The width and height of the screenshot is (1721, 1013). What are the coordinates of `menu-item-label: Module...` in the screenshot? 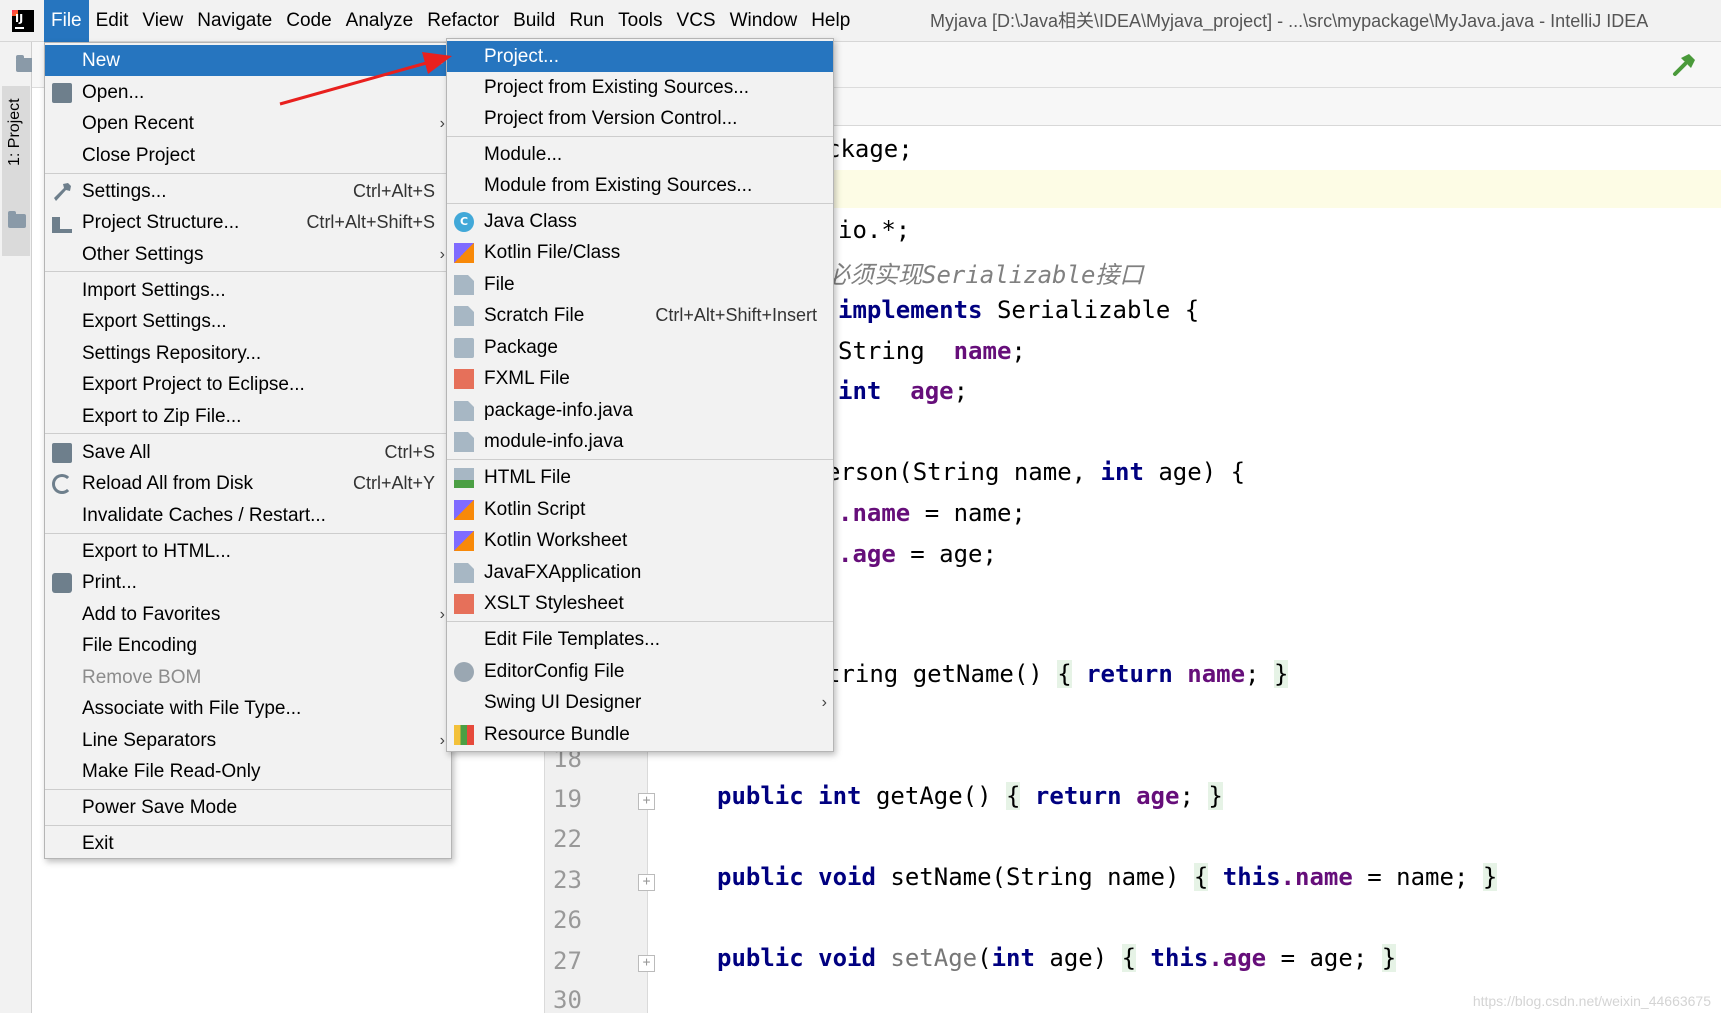 It's located at (523, 154).